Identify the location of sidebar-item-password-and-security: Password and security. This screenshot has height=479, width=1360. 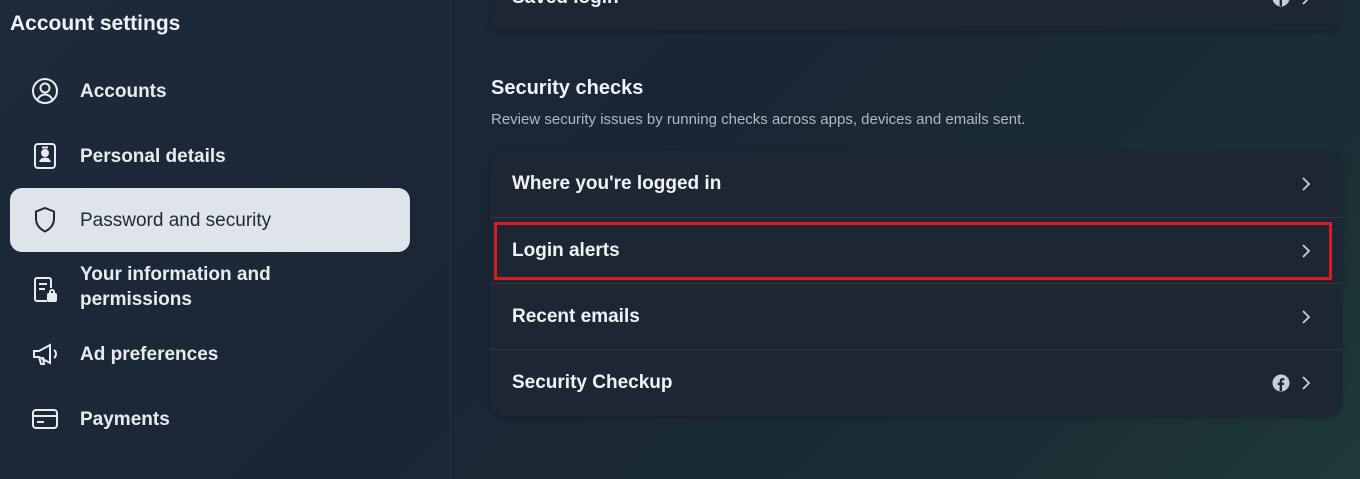
(210, 220).